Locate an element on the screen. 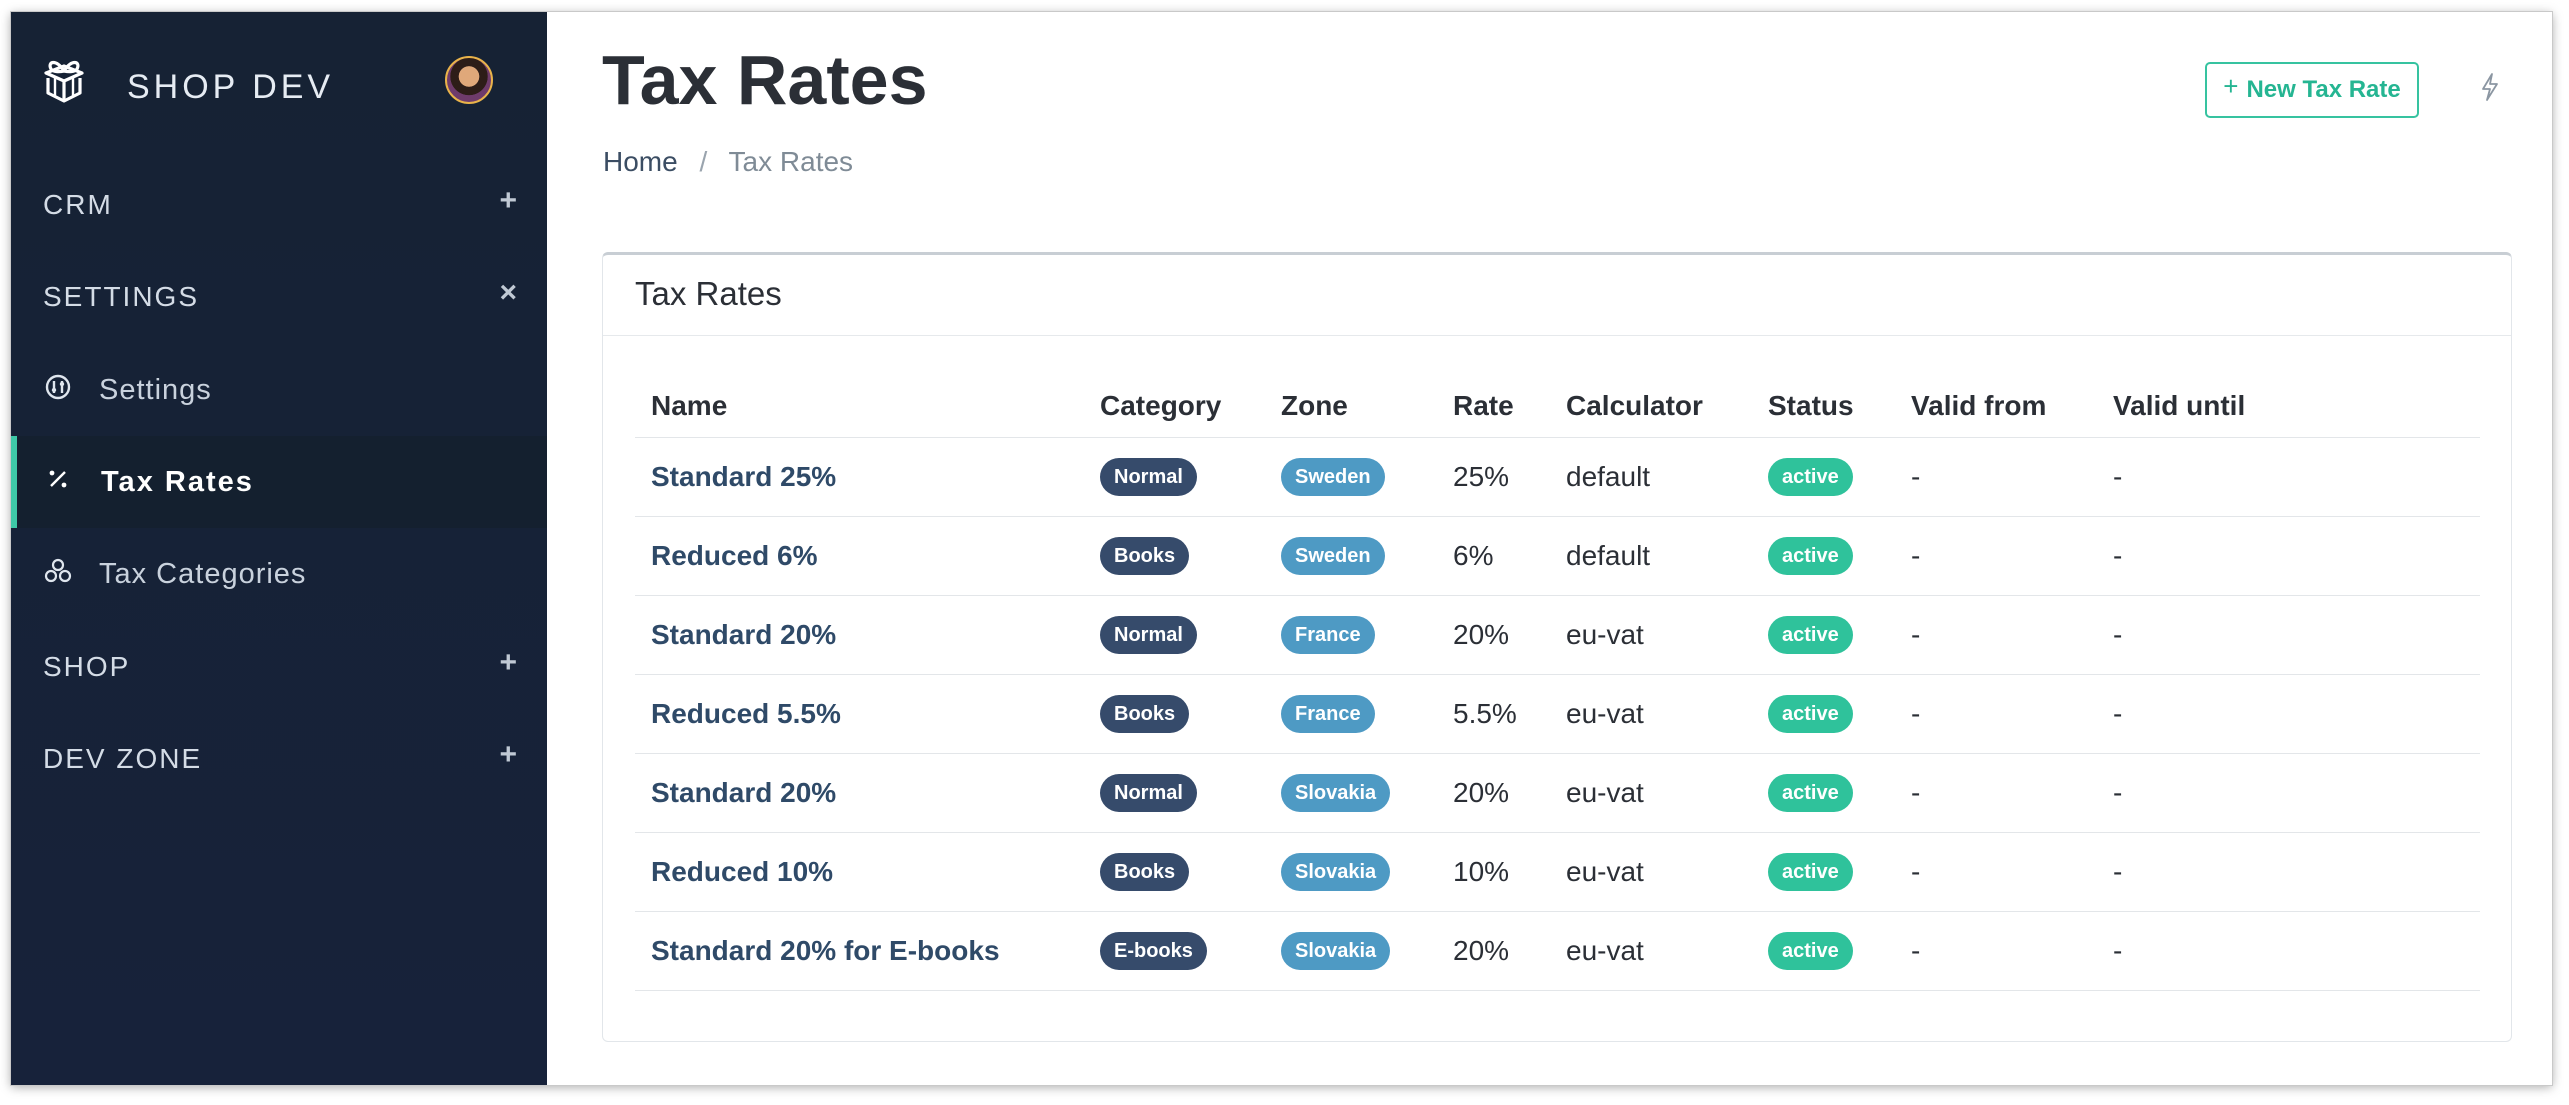 Image resolution: width=2569 pixels, height=1105 pixels. rate-cell: 10% is located at coordinates (1493, 872).